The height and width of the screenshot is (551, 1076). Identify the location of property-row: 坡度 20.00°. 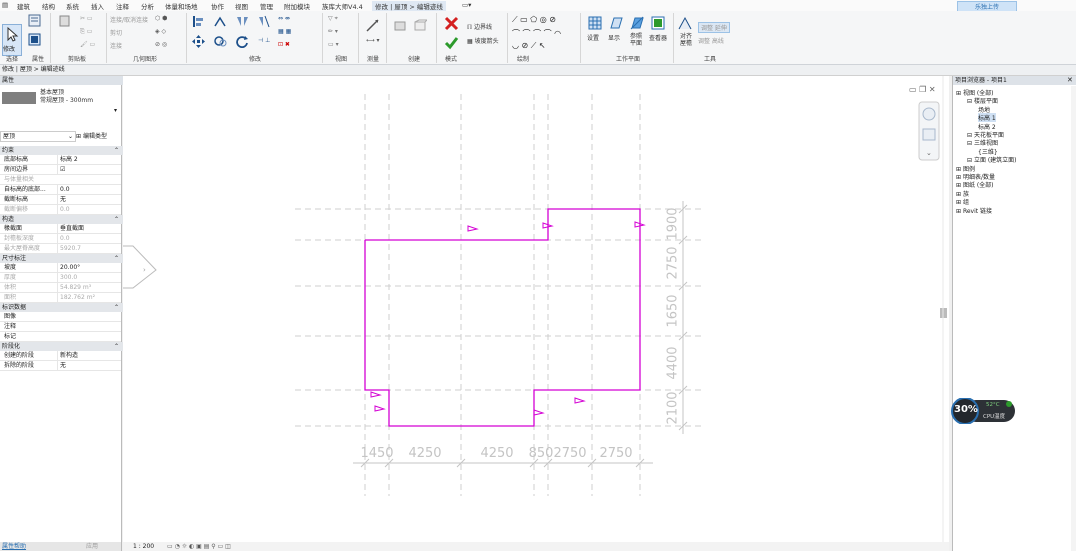
(60, 268).